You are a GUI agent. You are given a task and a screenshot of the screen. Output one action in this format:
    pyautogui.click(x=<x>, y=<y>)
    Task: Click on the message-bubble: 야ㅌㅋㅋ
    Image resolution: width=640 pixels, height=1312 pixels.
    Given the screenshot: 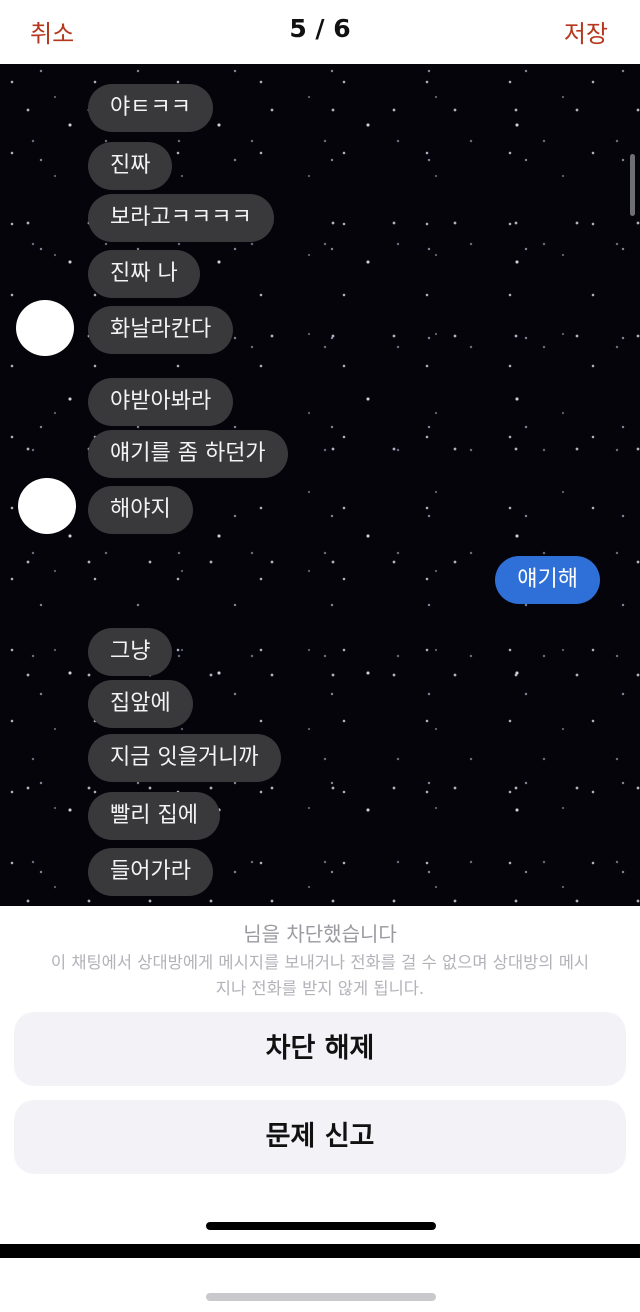 What is the action you would take?
    pyautogui.click(x=150, y=108)
    